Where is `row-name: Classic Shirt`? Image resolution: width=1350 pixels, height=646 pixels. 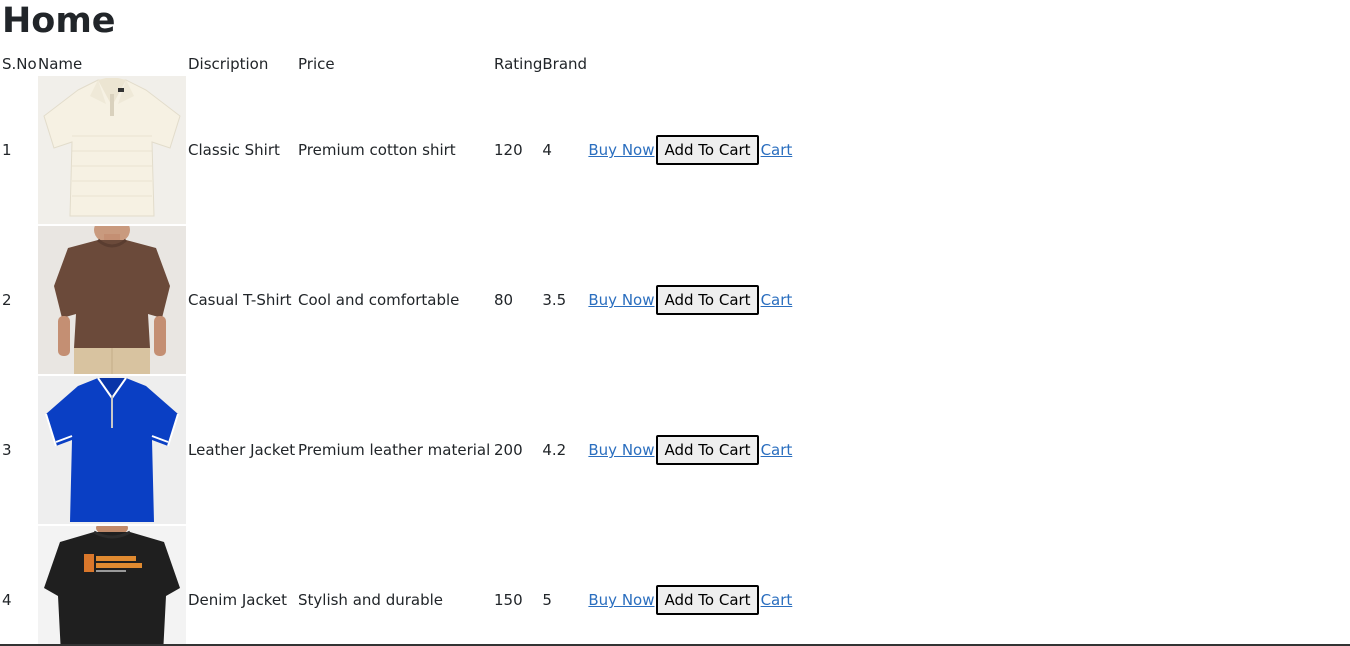
row-name: Classic Shirt is located at coordinates (234, 150).